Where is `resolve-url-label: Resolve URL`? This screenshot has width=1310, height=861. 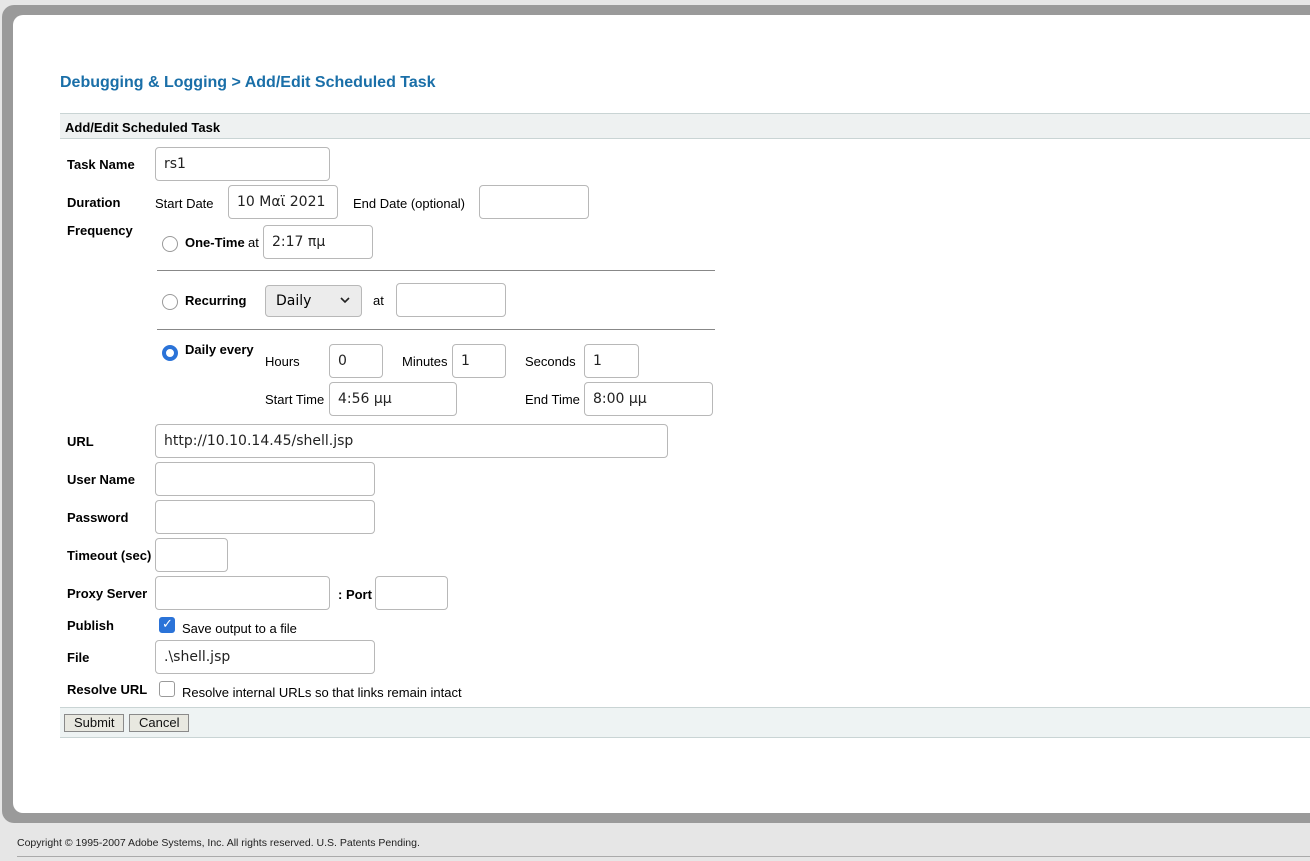 resolve-url-label: Resolve URL is located at coordinates (107, 689).